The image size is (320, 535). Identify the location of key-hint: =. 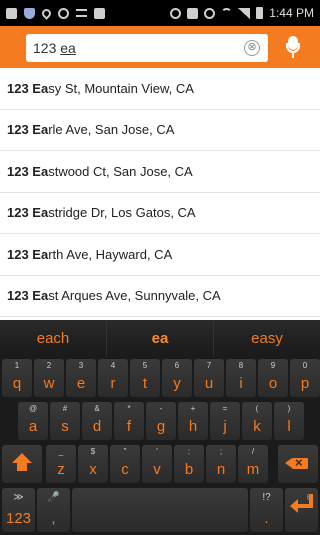
(225, 408).